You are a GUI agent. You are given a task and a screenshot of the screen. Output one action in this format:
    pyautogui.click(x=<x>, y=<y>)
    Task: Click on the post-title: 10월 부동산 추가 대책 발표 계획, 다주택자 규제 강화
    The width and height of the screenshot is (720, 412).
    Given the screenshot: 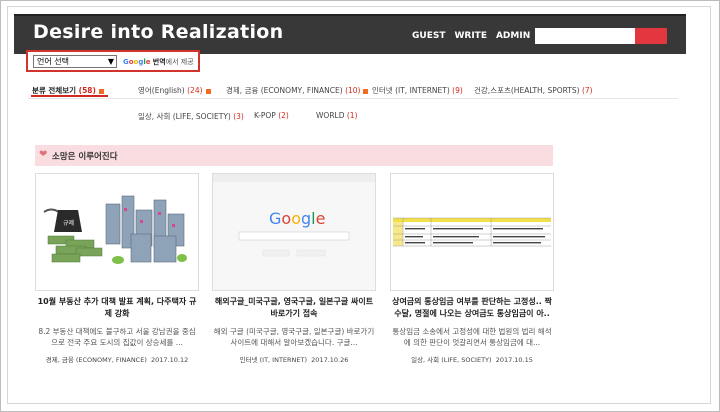 What is the action you would take?
    pyautogui.click(x=117, y=308)
    